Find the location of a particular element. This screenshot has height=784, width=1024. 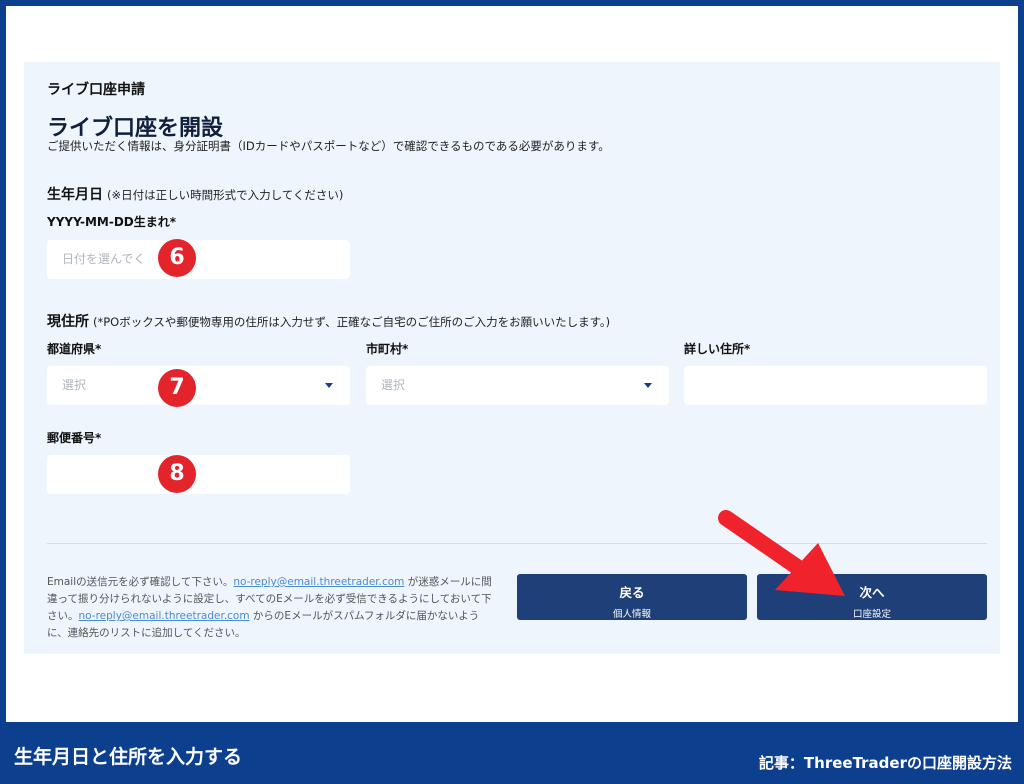

pointer-arrow-icon is located at coordinates (781, 553).